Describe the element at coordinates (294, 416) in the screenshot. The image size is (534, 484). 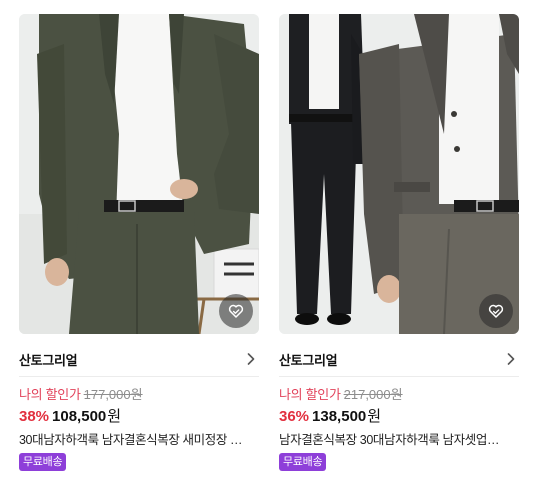
I see `discount-percent: 36%` at that location.